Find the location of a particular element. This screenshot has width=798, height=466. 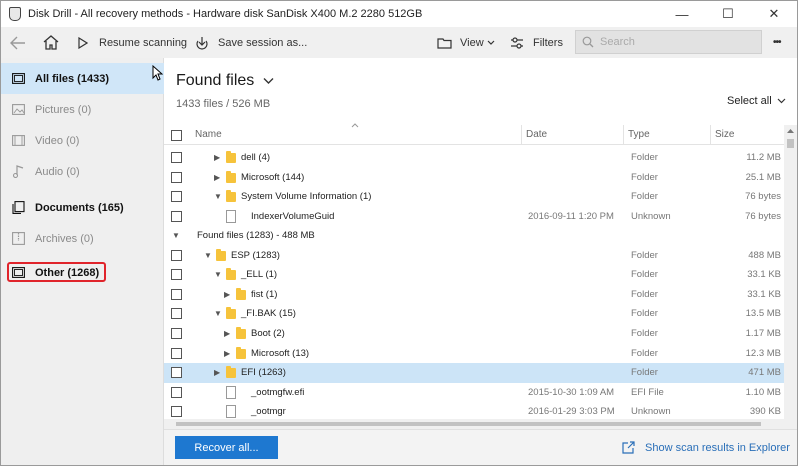

close-button: ✕ is located at coordinates (774, 14).